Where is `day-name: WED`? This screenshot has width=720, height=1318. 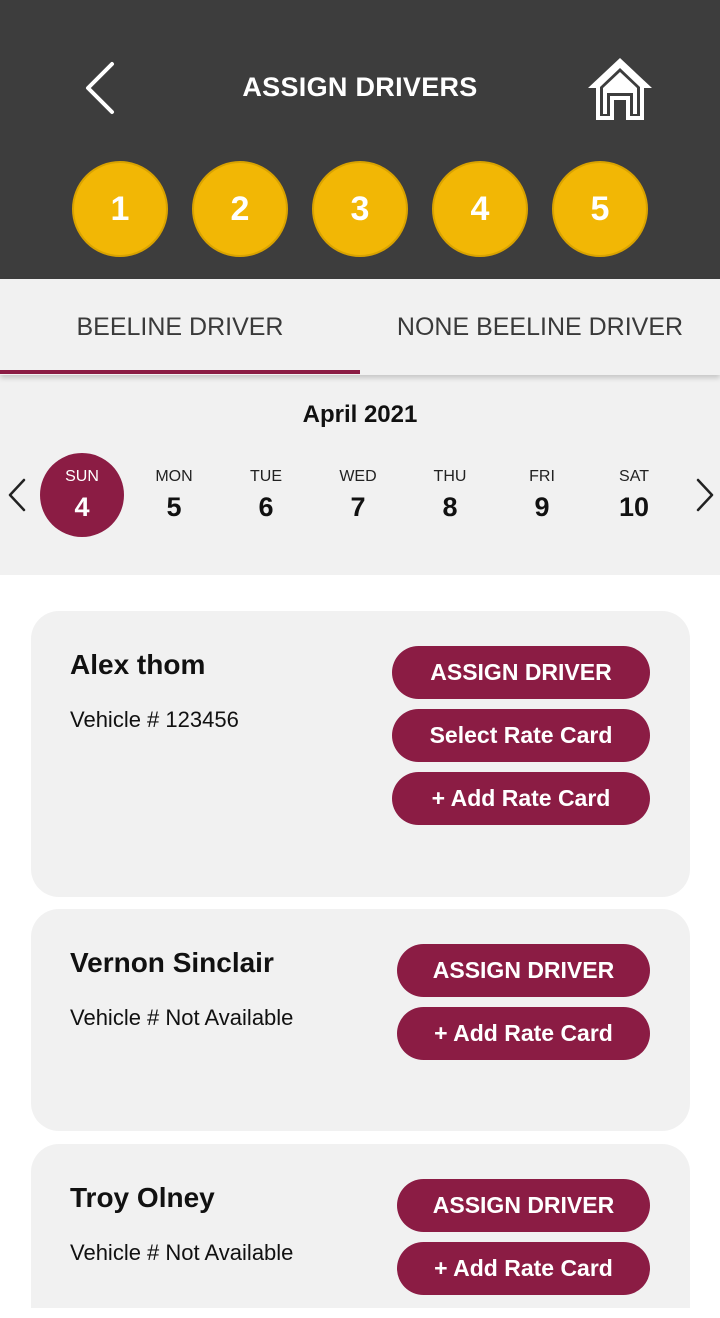
day-name: WED is located at coordinates (358, 476).